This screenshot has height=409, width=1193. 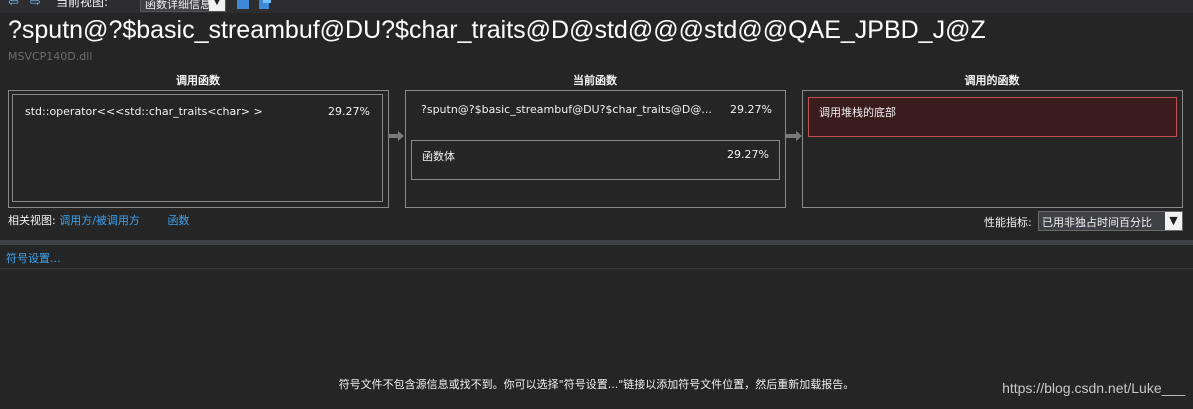 I want to click on export-icon, so click(x=265, y=5).